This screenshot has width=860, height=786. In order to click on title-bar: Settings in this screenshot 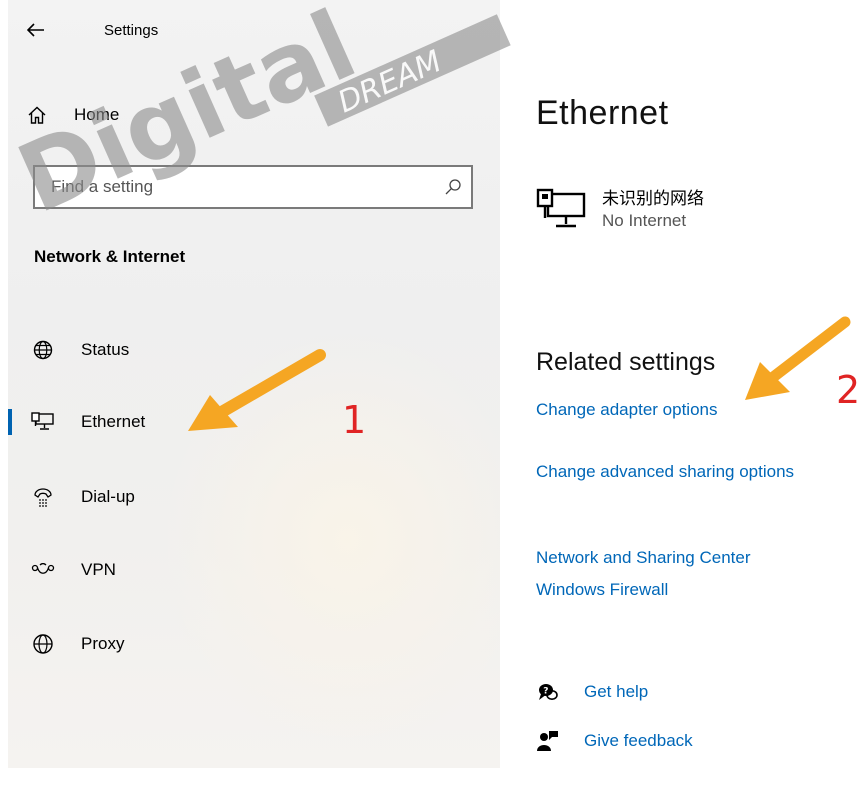, I will do `click(91, 30)`.